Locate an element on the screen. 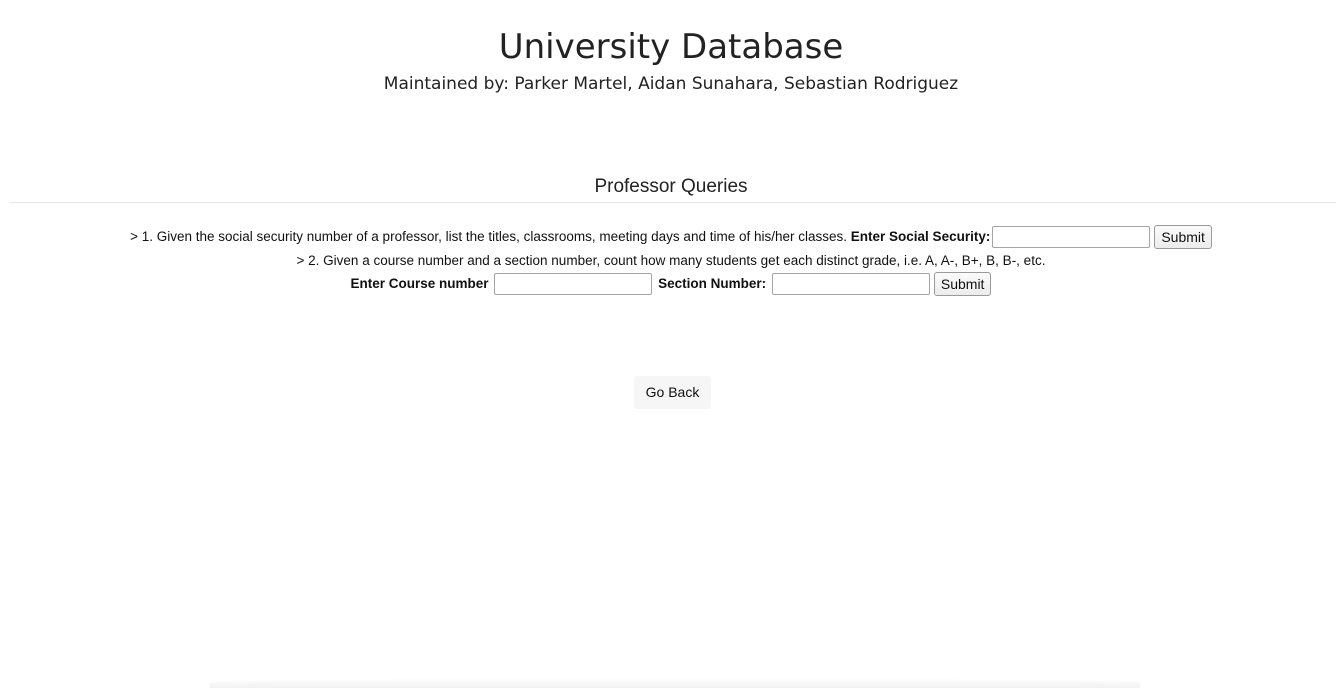 This screenshot has height=688, width=1342. page-title: University Database is located at coordinates (671, 47).